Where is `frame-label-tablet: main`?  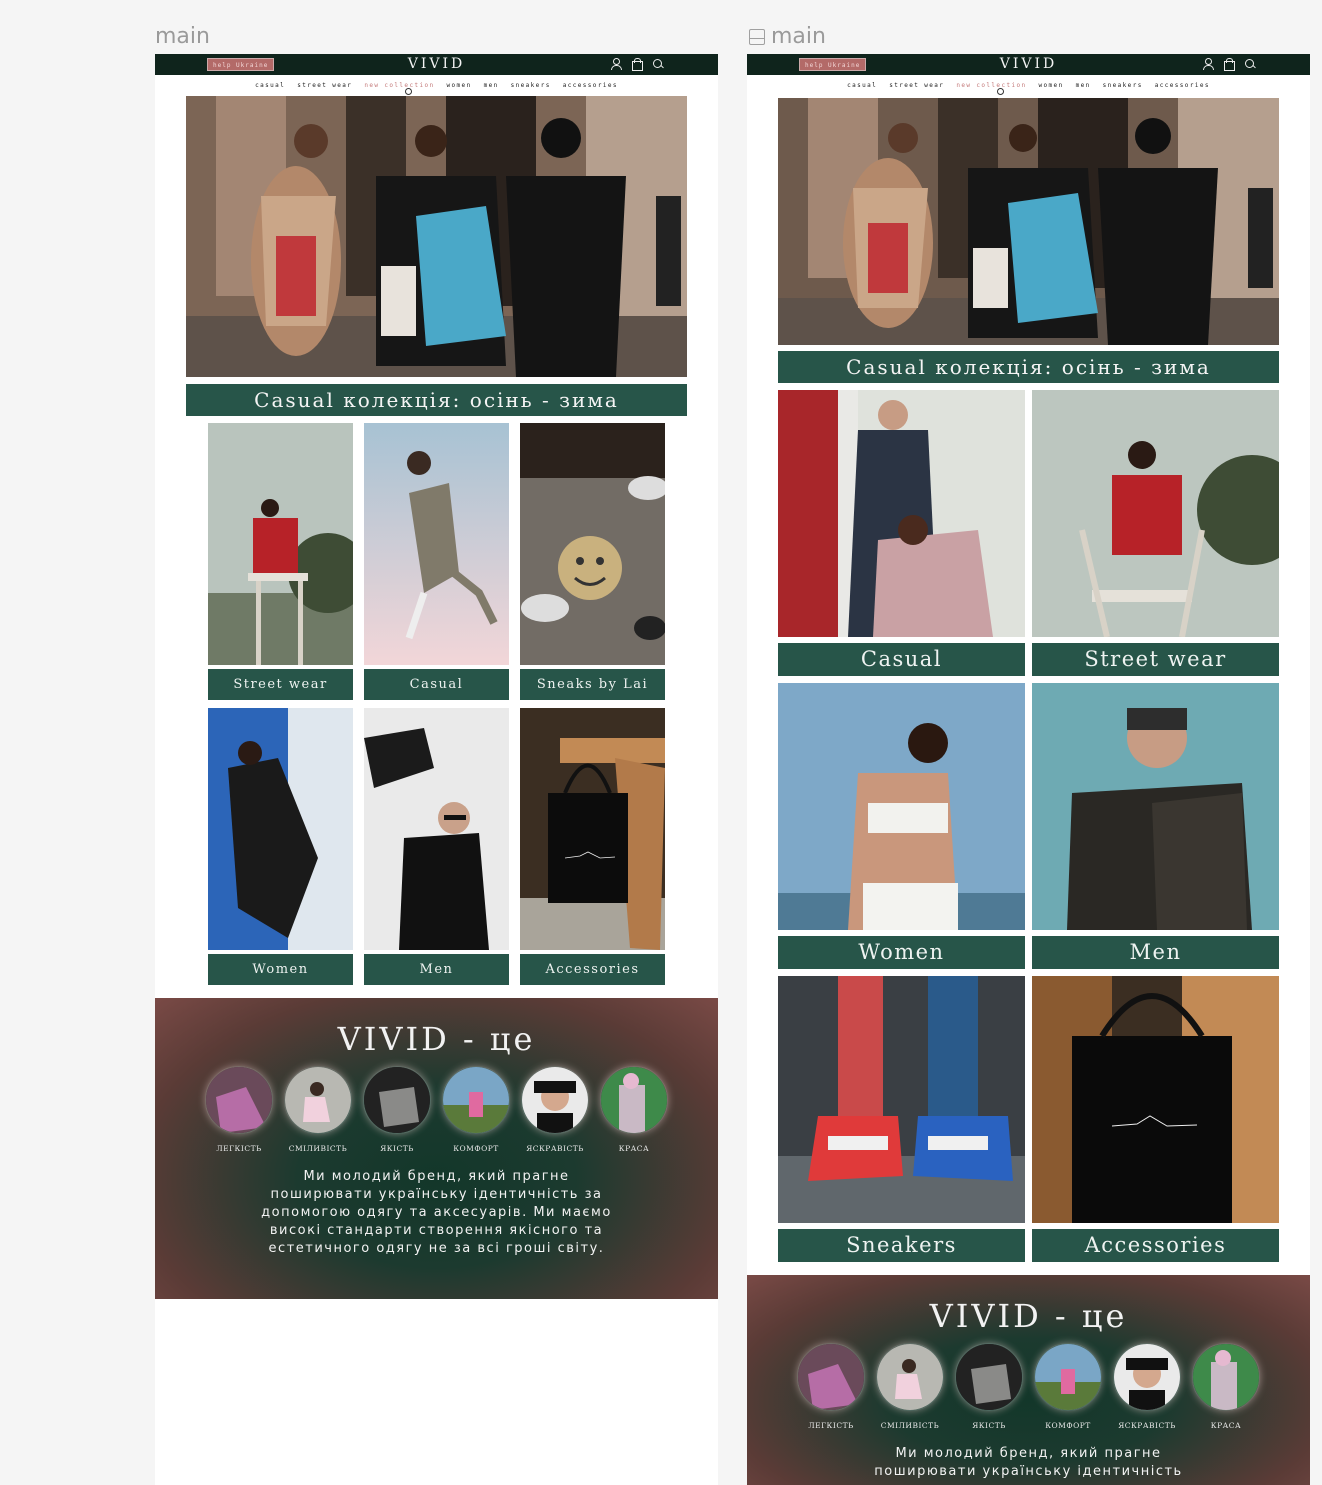
frame-label-tablet: main is located at coordinates (787, 36).